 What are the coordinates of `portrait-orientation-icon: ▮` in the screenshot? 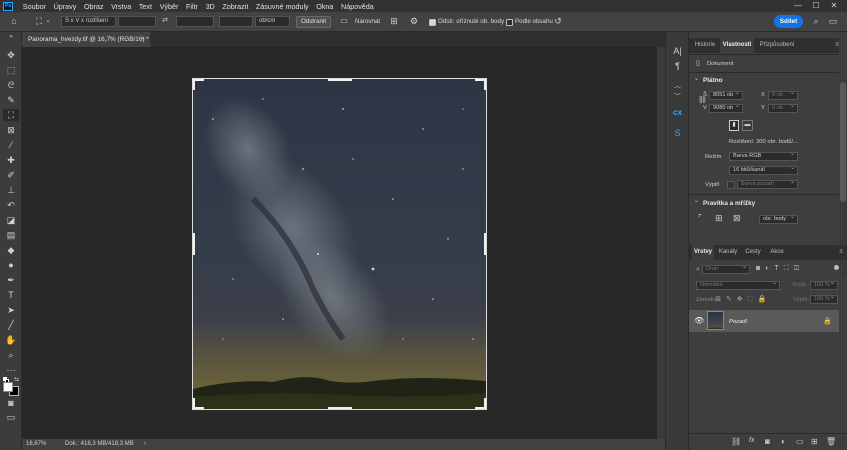 It's located at (734, 125).